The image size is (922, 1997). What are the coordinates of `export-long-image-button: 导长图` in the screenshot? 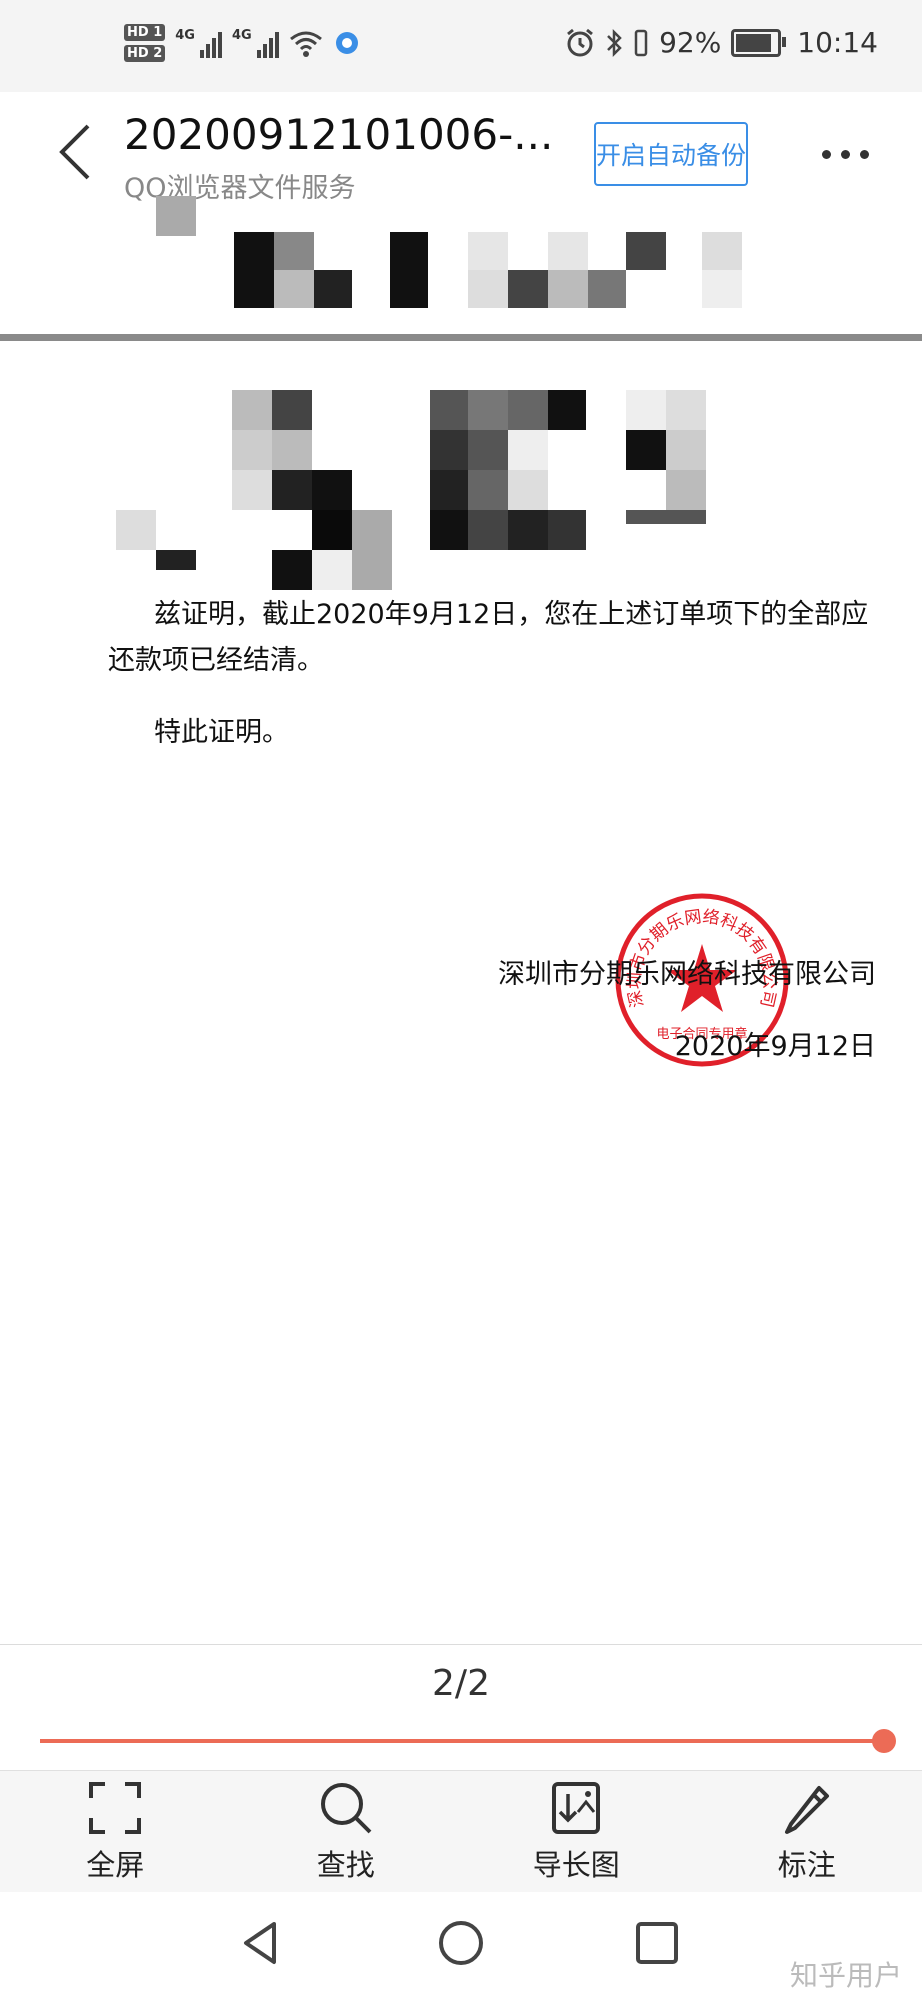 It's located at (576, 1832).